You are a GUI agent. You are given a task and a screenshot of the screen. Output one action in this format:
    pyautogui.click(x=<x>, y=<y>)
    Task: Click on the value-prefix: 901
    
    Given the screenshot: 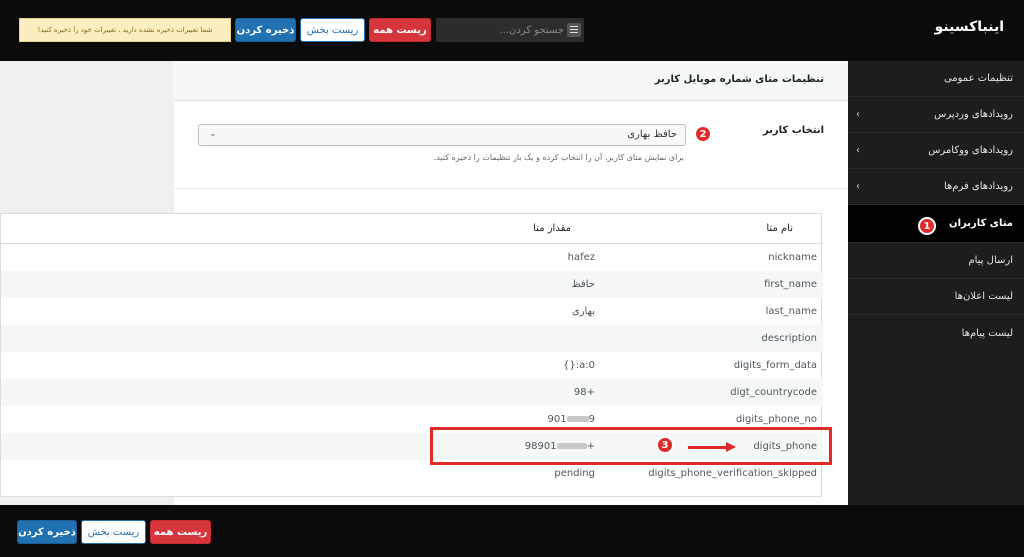 What is the action you would take?
    pyautogui.click(x=557, y=419)
    